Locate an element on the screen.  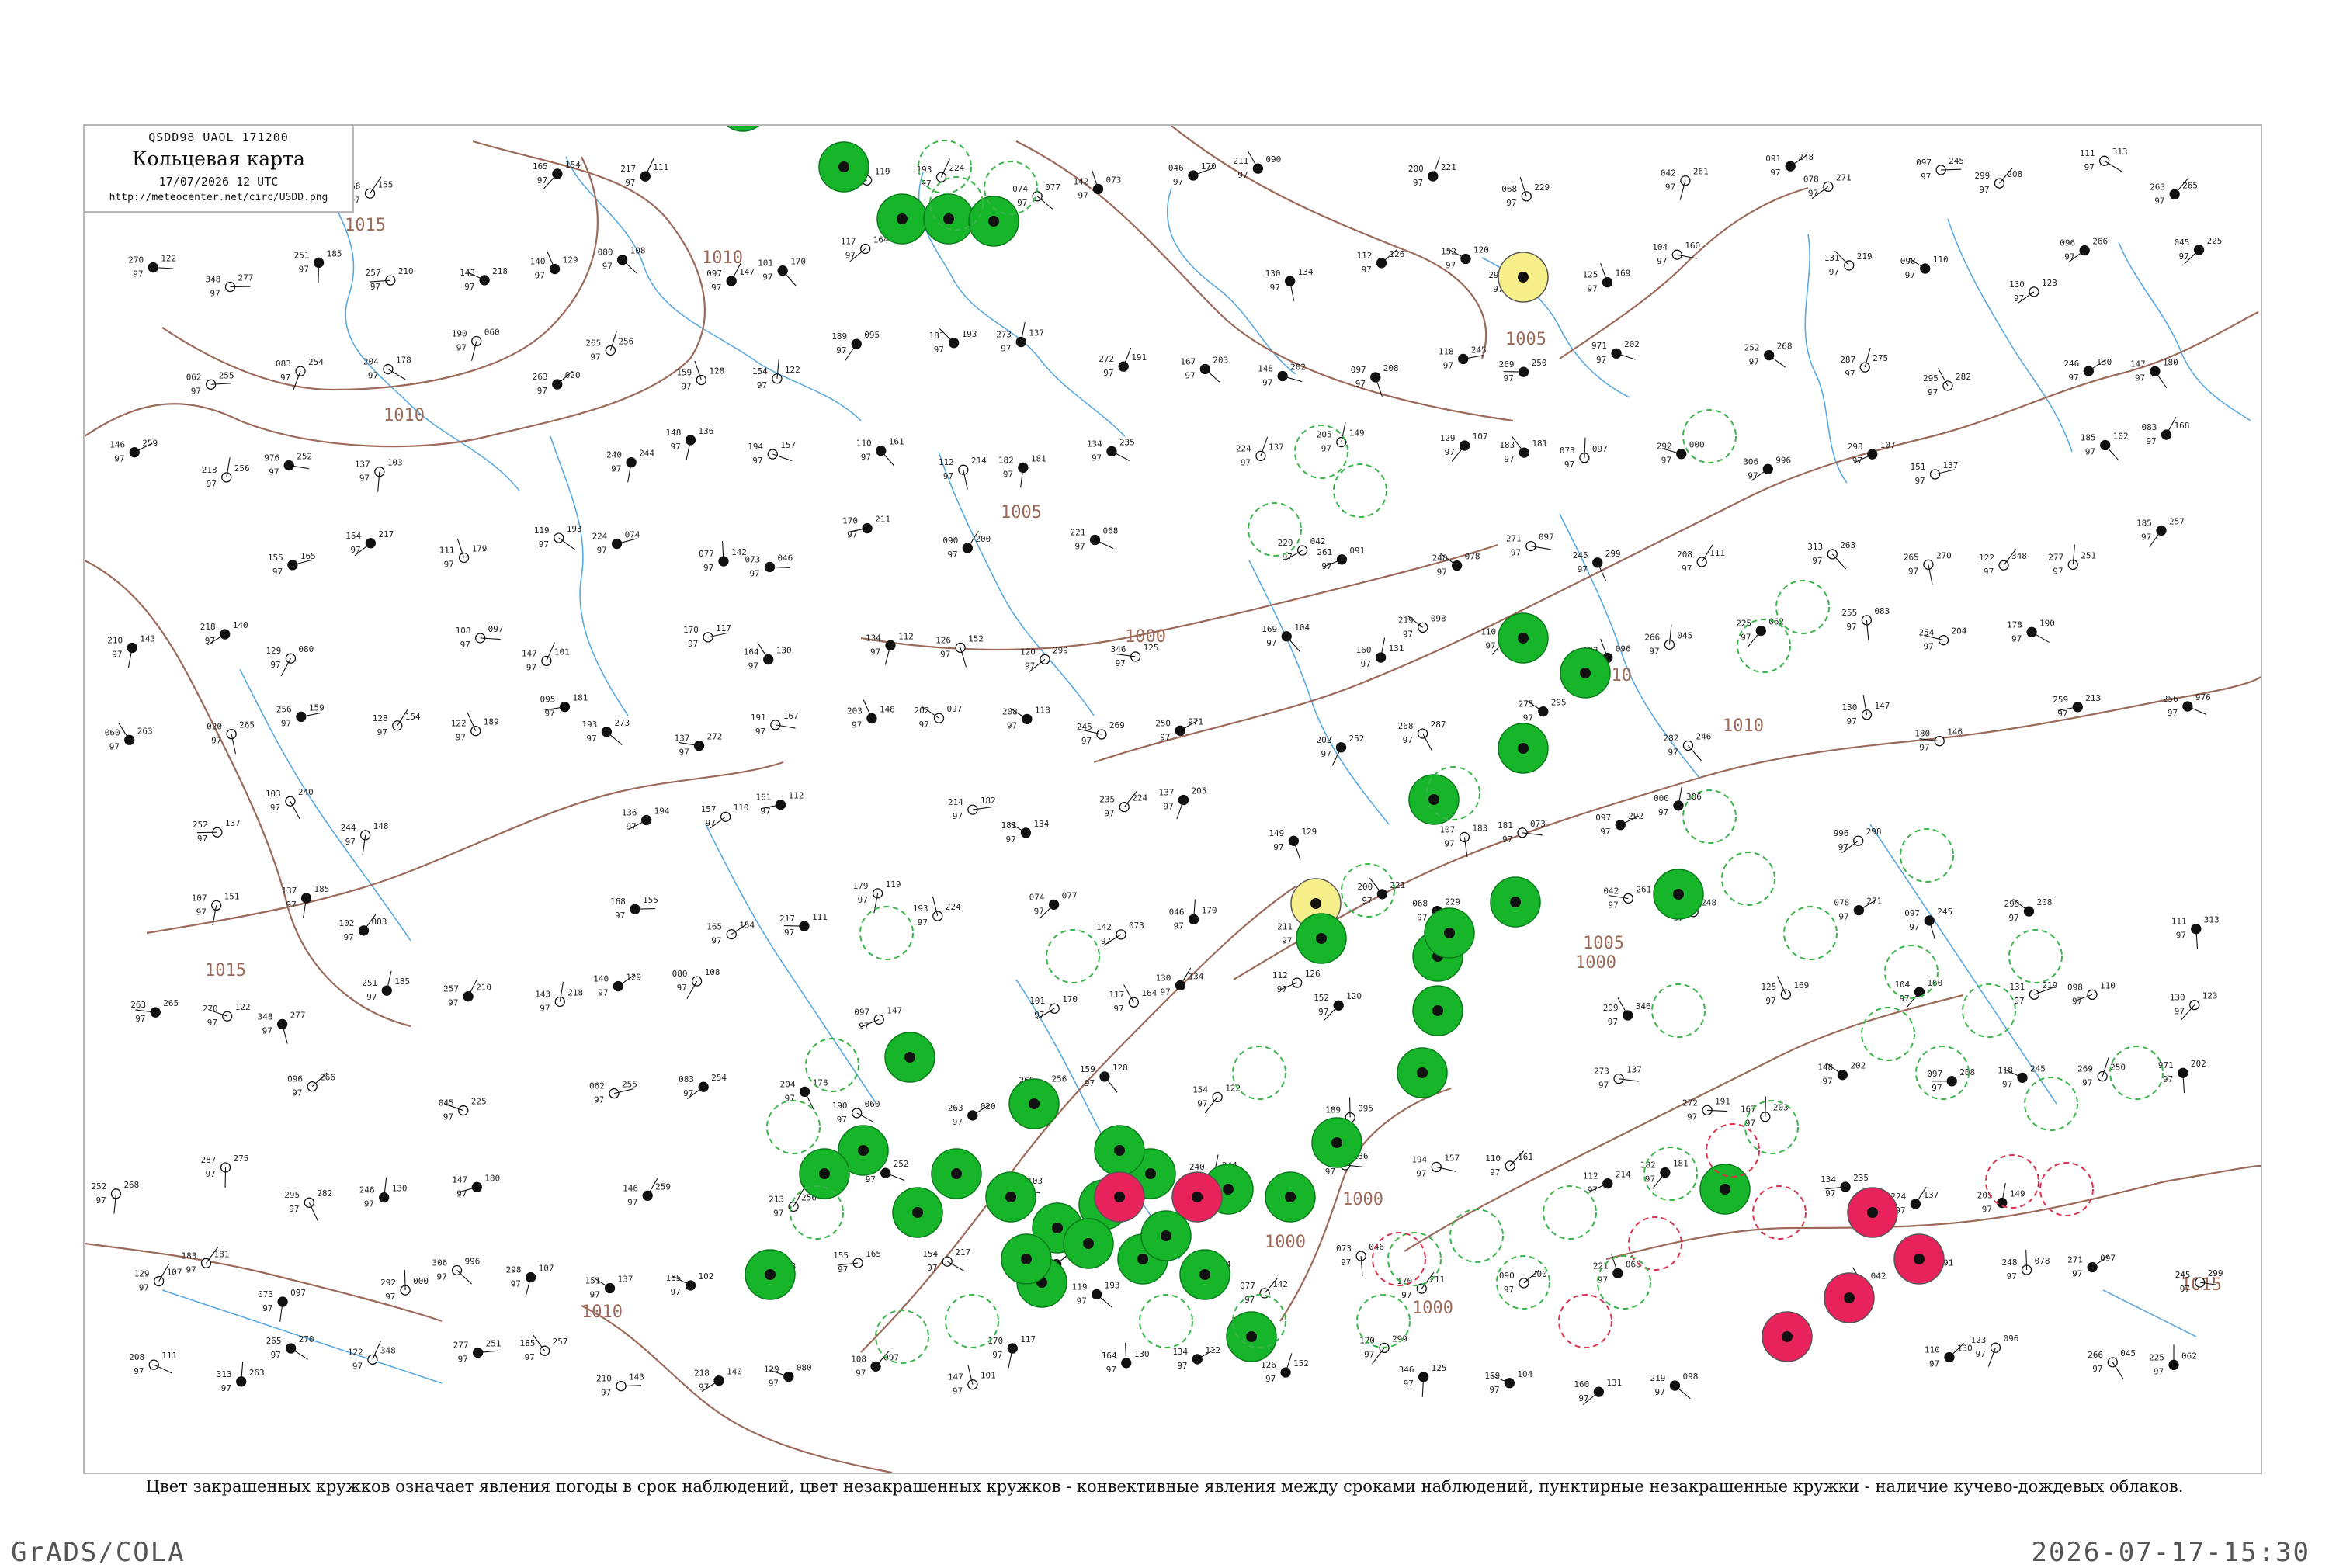
station-plot: 12029997 is located at coordinates (1383, 1349).